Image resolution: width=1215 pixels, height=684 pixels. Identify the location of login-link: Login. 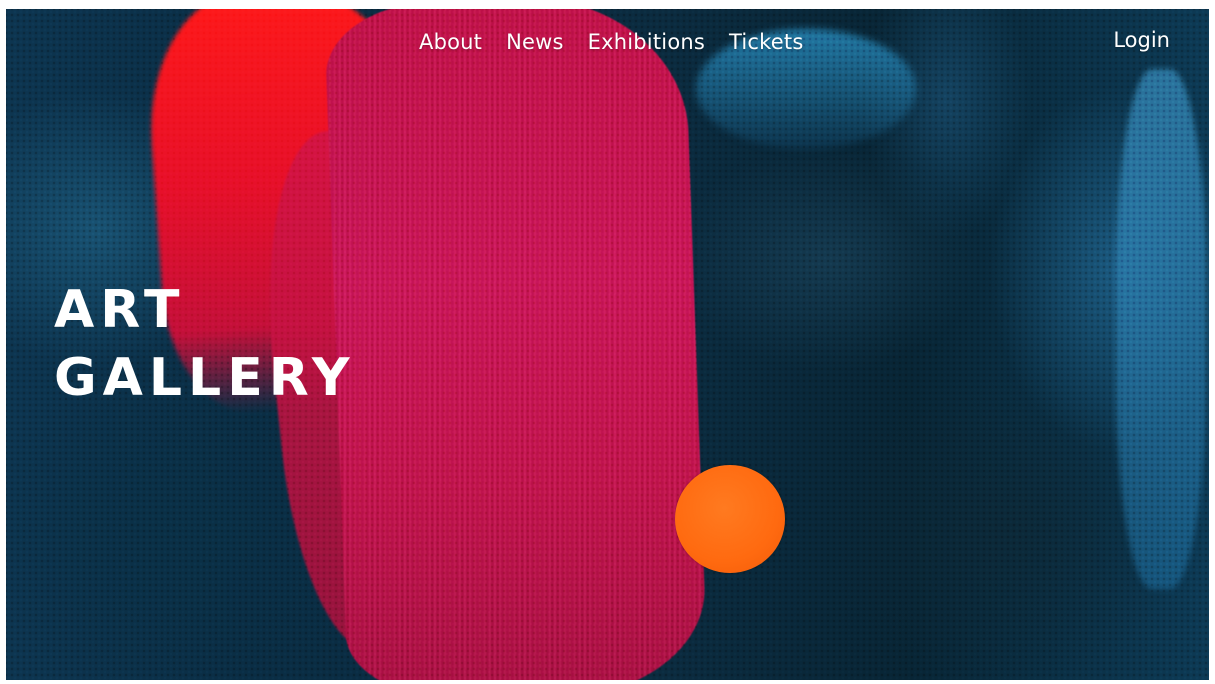
(1141, 40).